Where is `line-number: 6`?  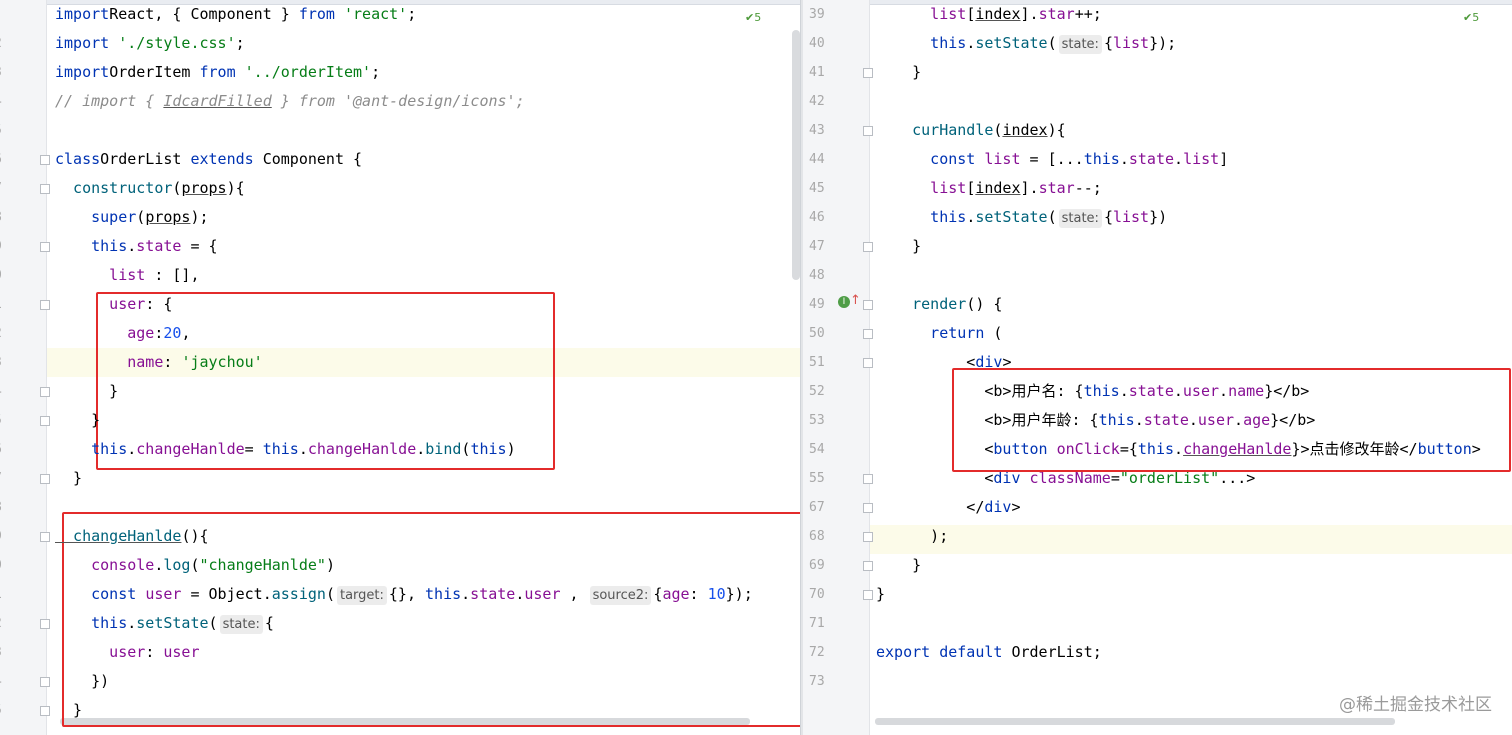 line-number: 6 is located at coordinates (20, 449).